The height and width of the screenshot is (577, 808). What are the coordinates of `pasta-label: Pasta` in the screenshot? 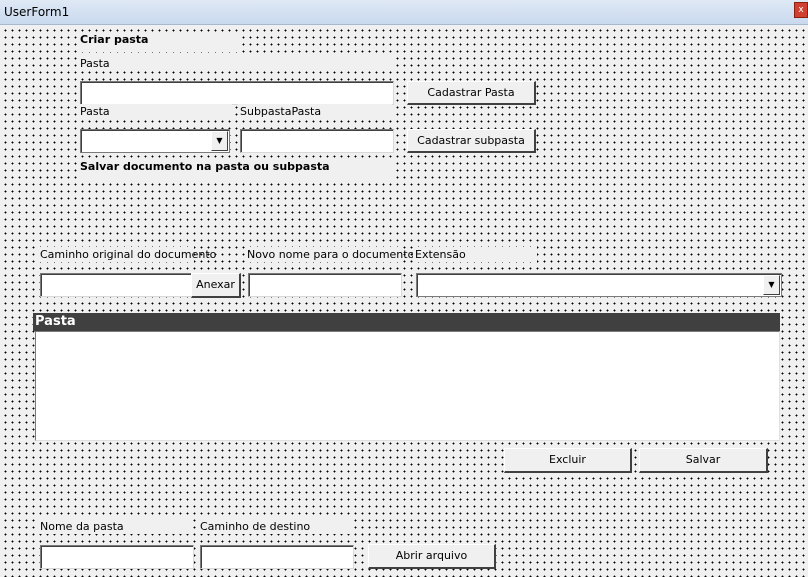 It's located at (235, 63).